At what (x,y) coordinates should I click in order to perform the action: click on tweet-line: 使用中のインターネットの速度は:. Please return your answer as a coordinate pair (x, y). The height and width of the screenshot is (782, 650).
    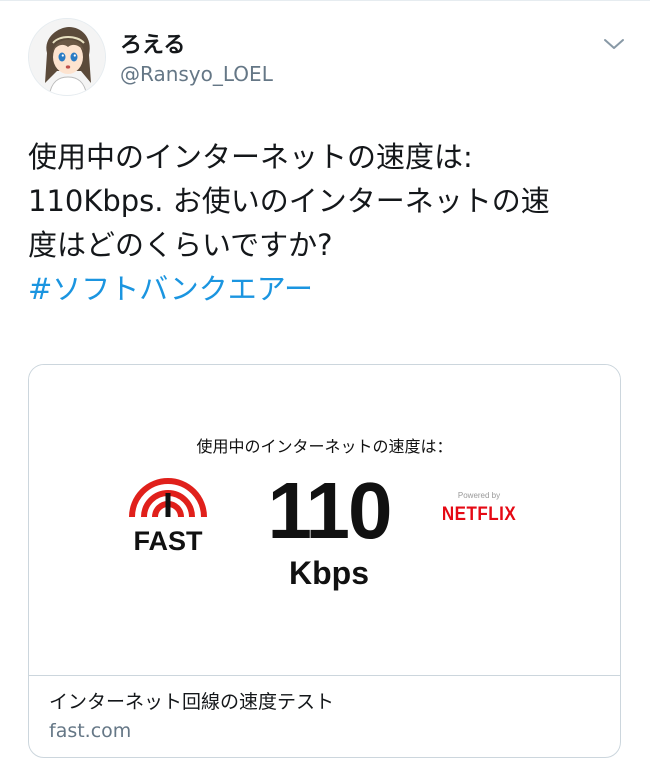
    Looking at the image, I should click on (250, 157).